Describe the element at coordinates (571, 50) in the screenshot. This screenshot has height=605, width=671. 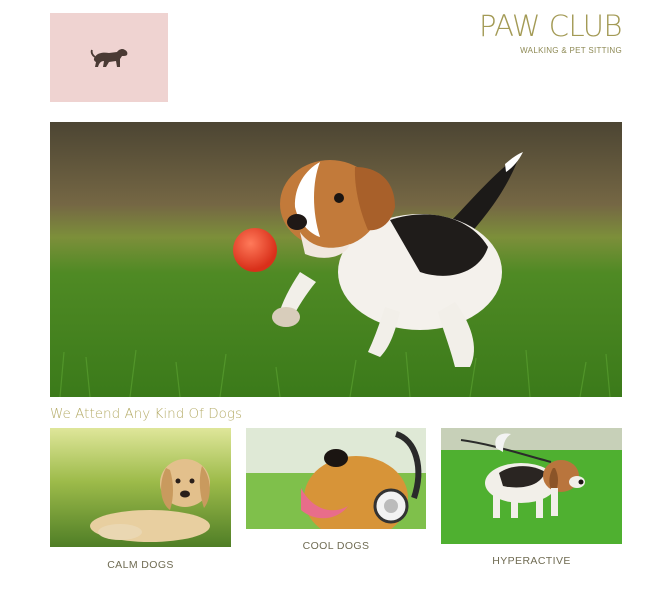
I see `brand-subtitle: WALKING & PET SITTING` at that location.